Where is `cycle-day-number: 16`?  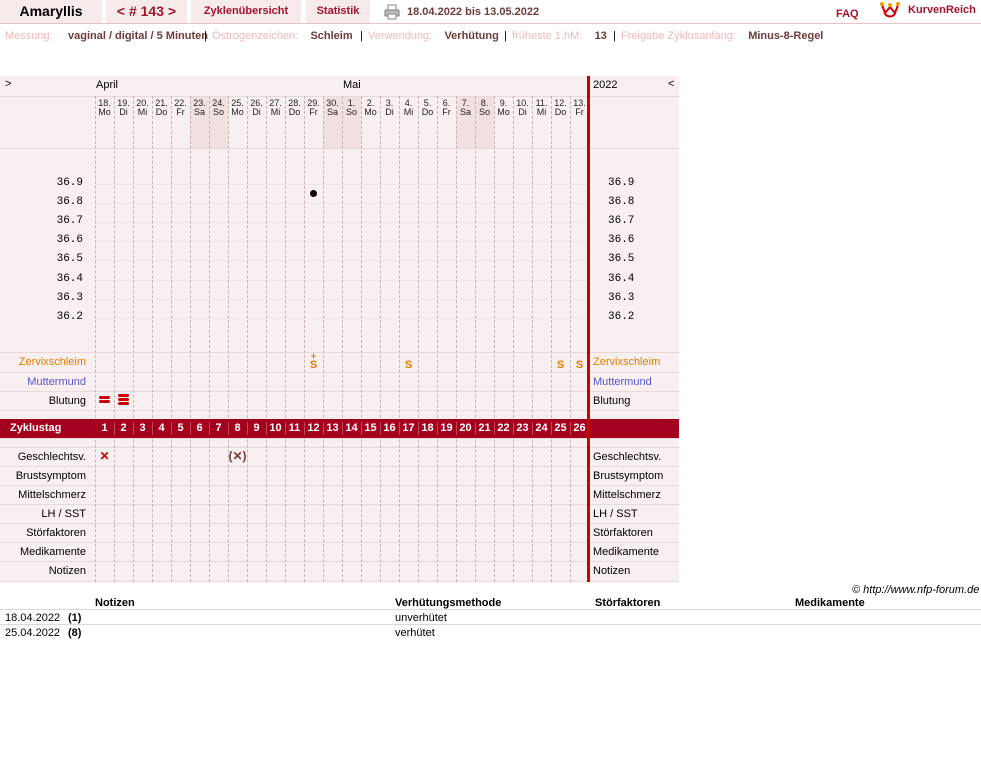
cycle-day-number: 16 is located at coordinates (389, 428).